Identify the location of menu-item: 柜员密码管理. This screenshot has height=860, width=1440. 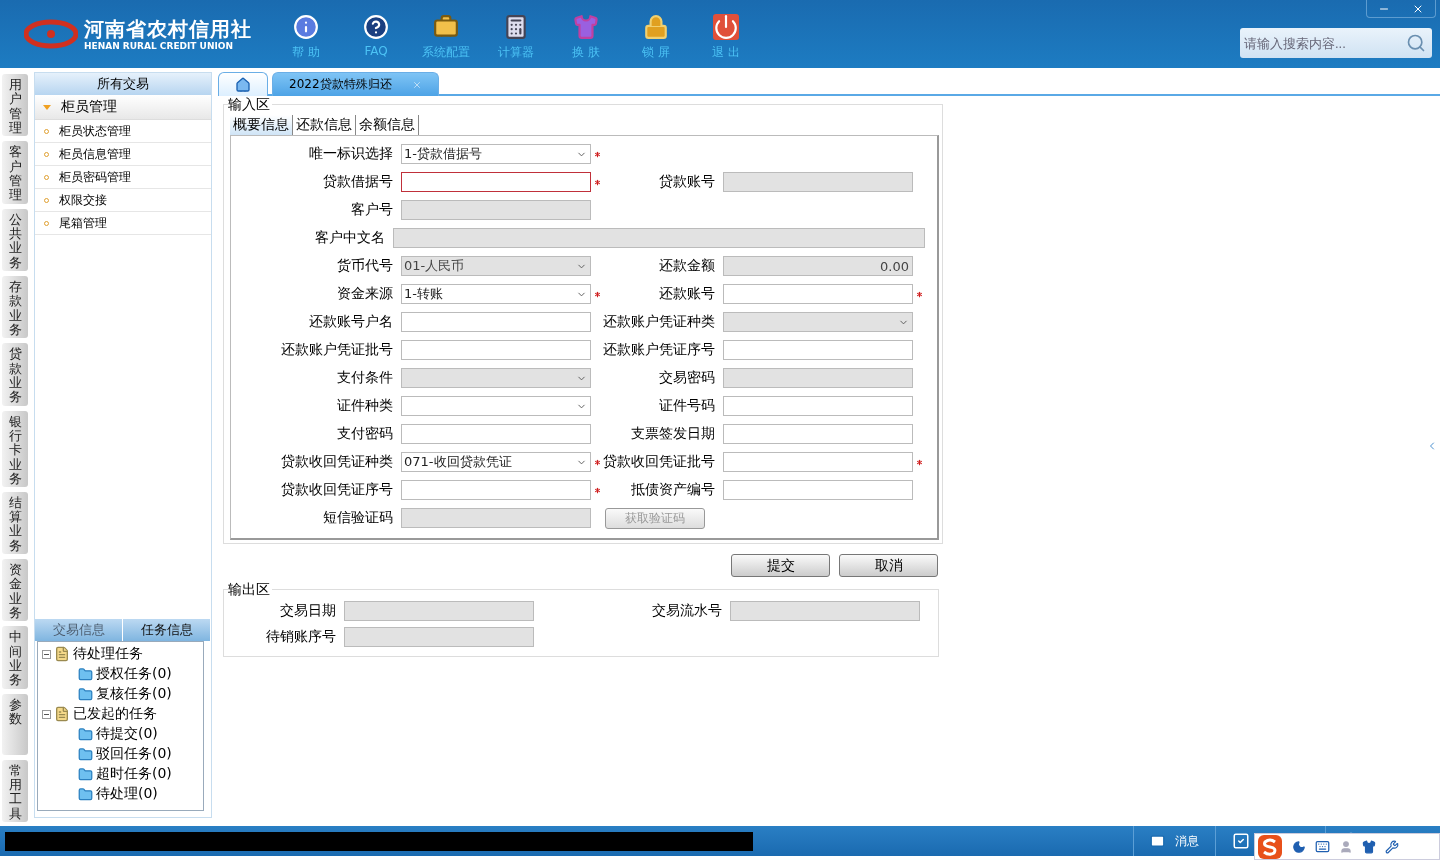
(123, 177).